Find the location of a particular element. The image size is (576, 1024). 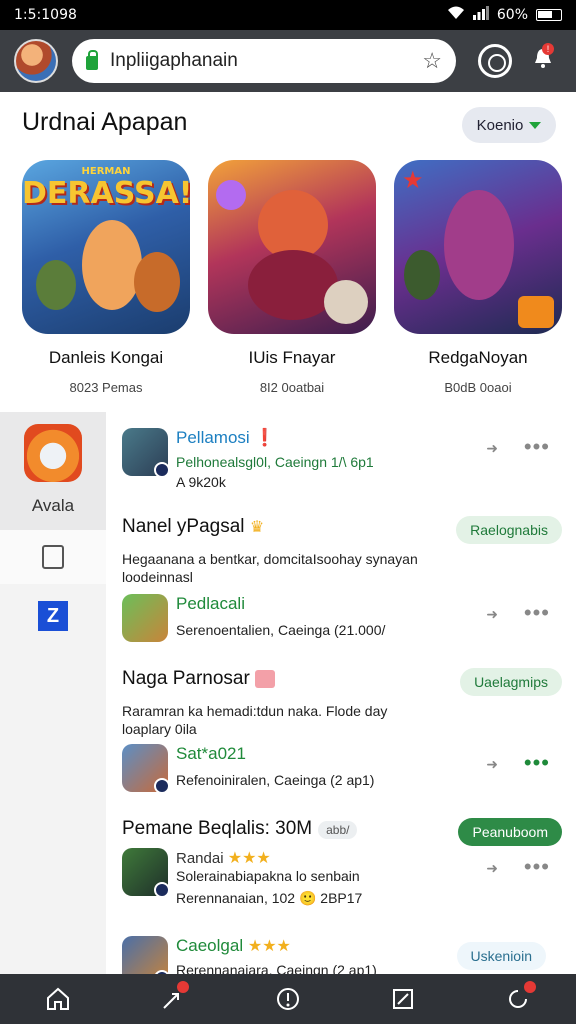

app-title: Pellamosi ❗ is located at coordinates (226, 437).